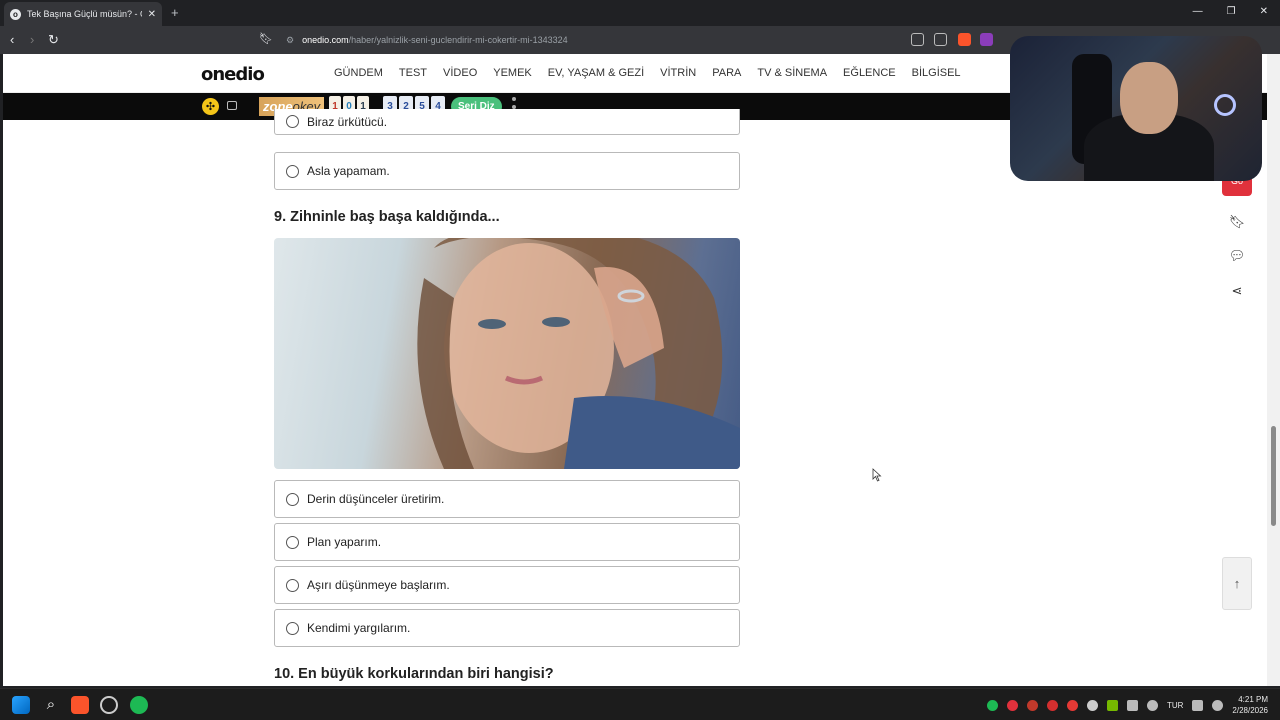 The height and width of the screenshot is (720, 1280). I want to click on question-image, so click(507, 353).